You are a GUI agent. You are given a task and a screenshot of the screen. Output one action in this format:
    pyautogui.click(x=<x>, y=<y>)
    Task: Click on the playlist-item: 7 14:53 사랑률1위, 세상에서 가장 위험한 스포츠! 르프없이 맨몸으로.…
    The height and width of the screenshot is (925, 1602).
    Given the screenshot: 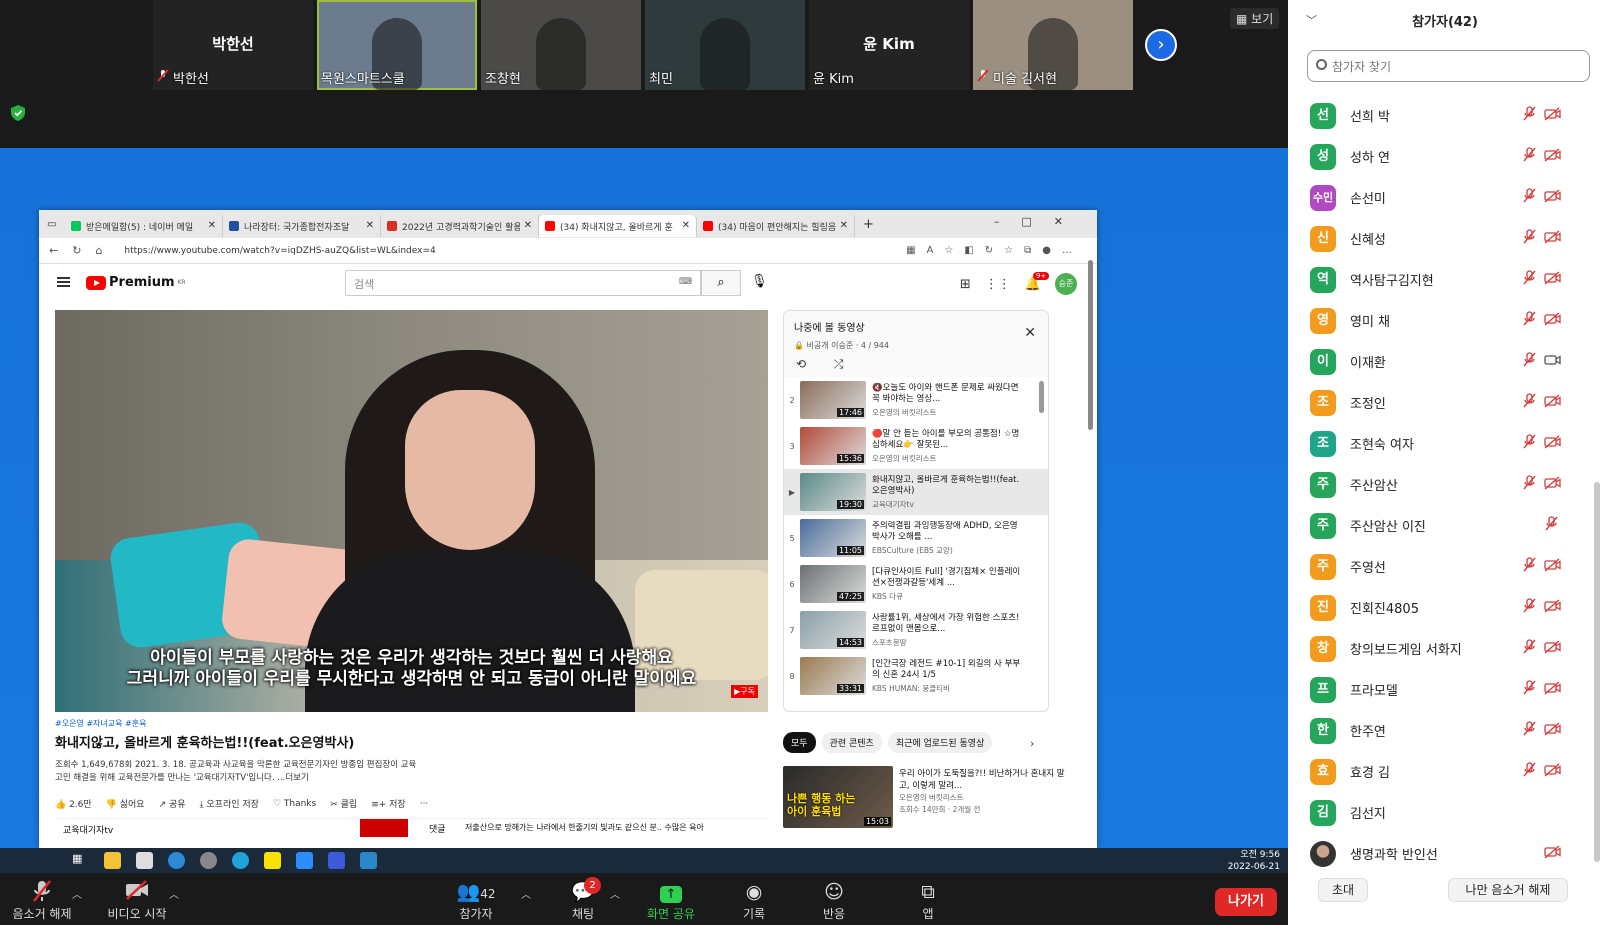 What is the action you would take?
    pyautogui.click(x=916, y=630)
    